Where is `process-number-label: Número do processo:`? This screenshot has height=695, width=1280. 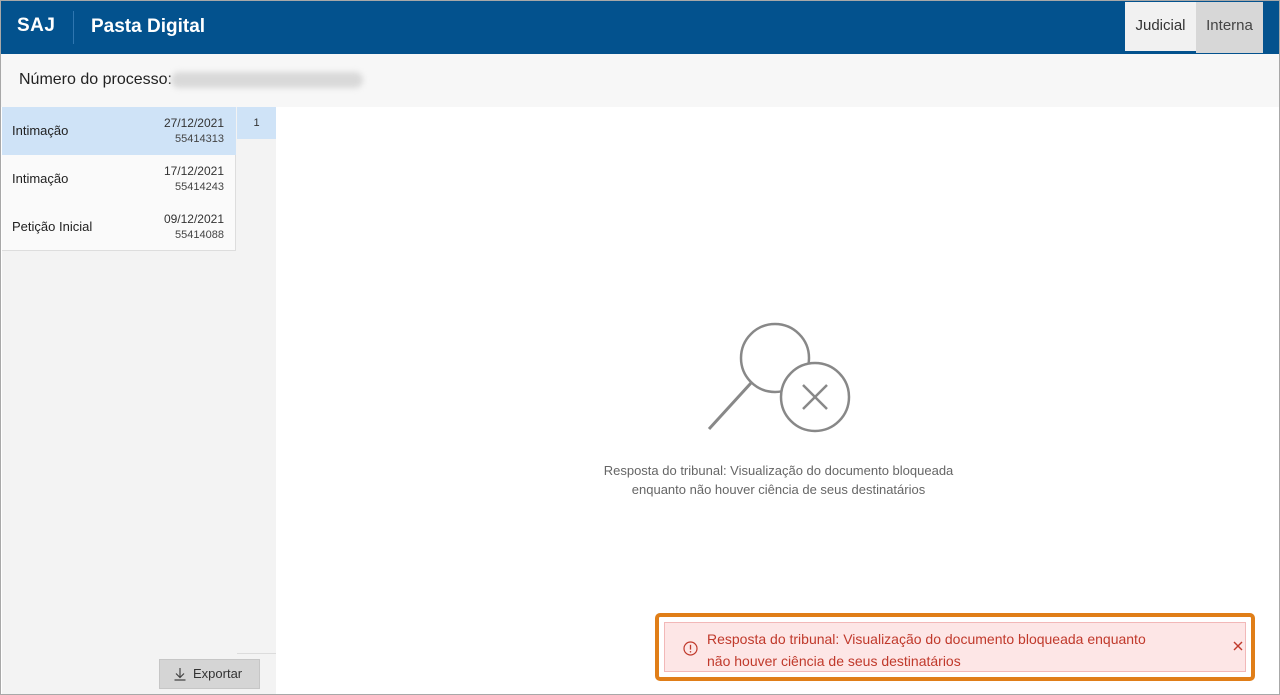 process-number-label: Número do processo: is located at coordinates (95, 79).